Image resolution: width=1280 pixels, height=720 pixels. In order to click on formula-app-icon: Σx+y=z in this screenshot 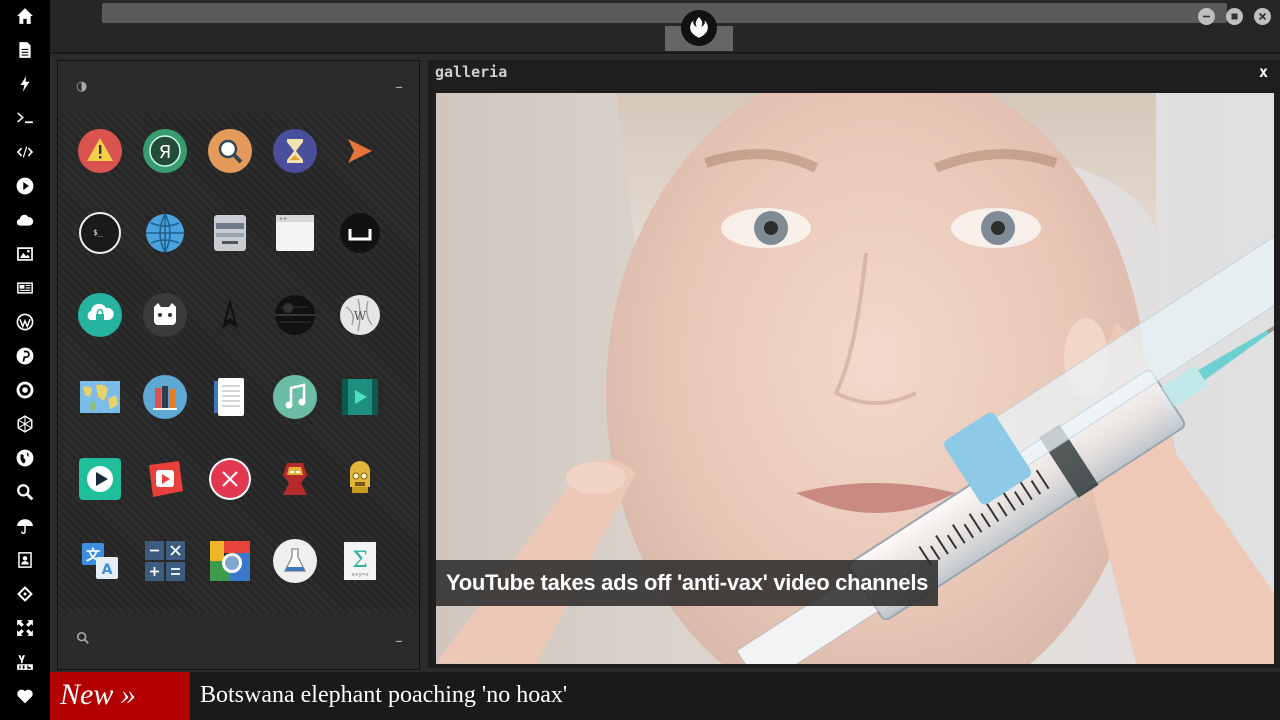, I will do `click(360, 561)`.